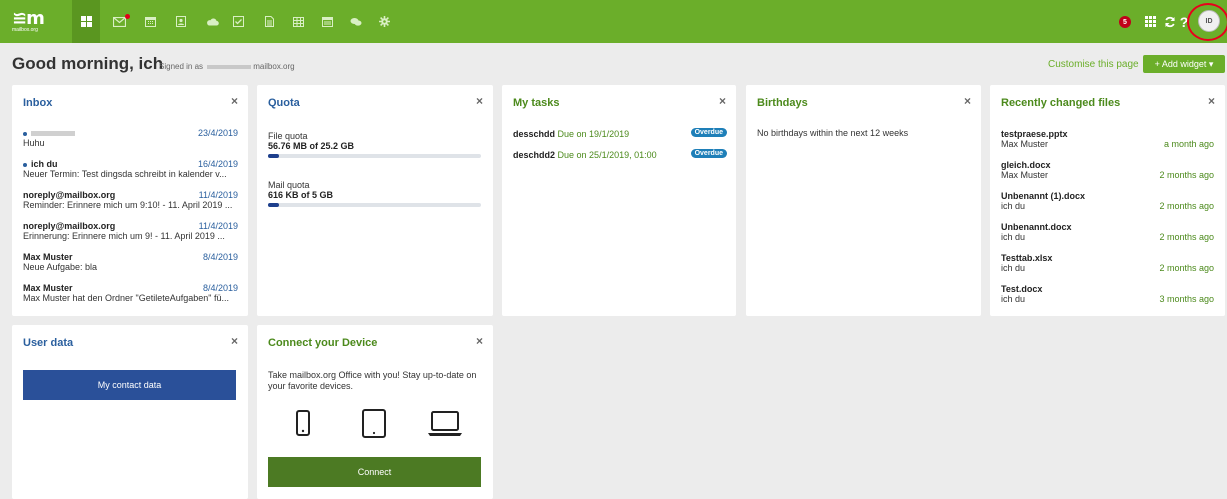 The height and width of the screenshot is (499, 1227). I want to click on contacts-icon, so click(181, 21).